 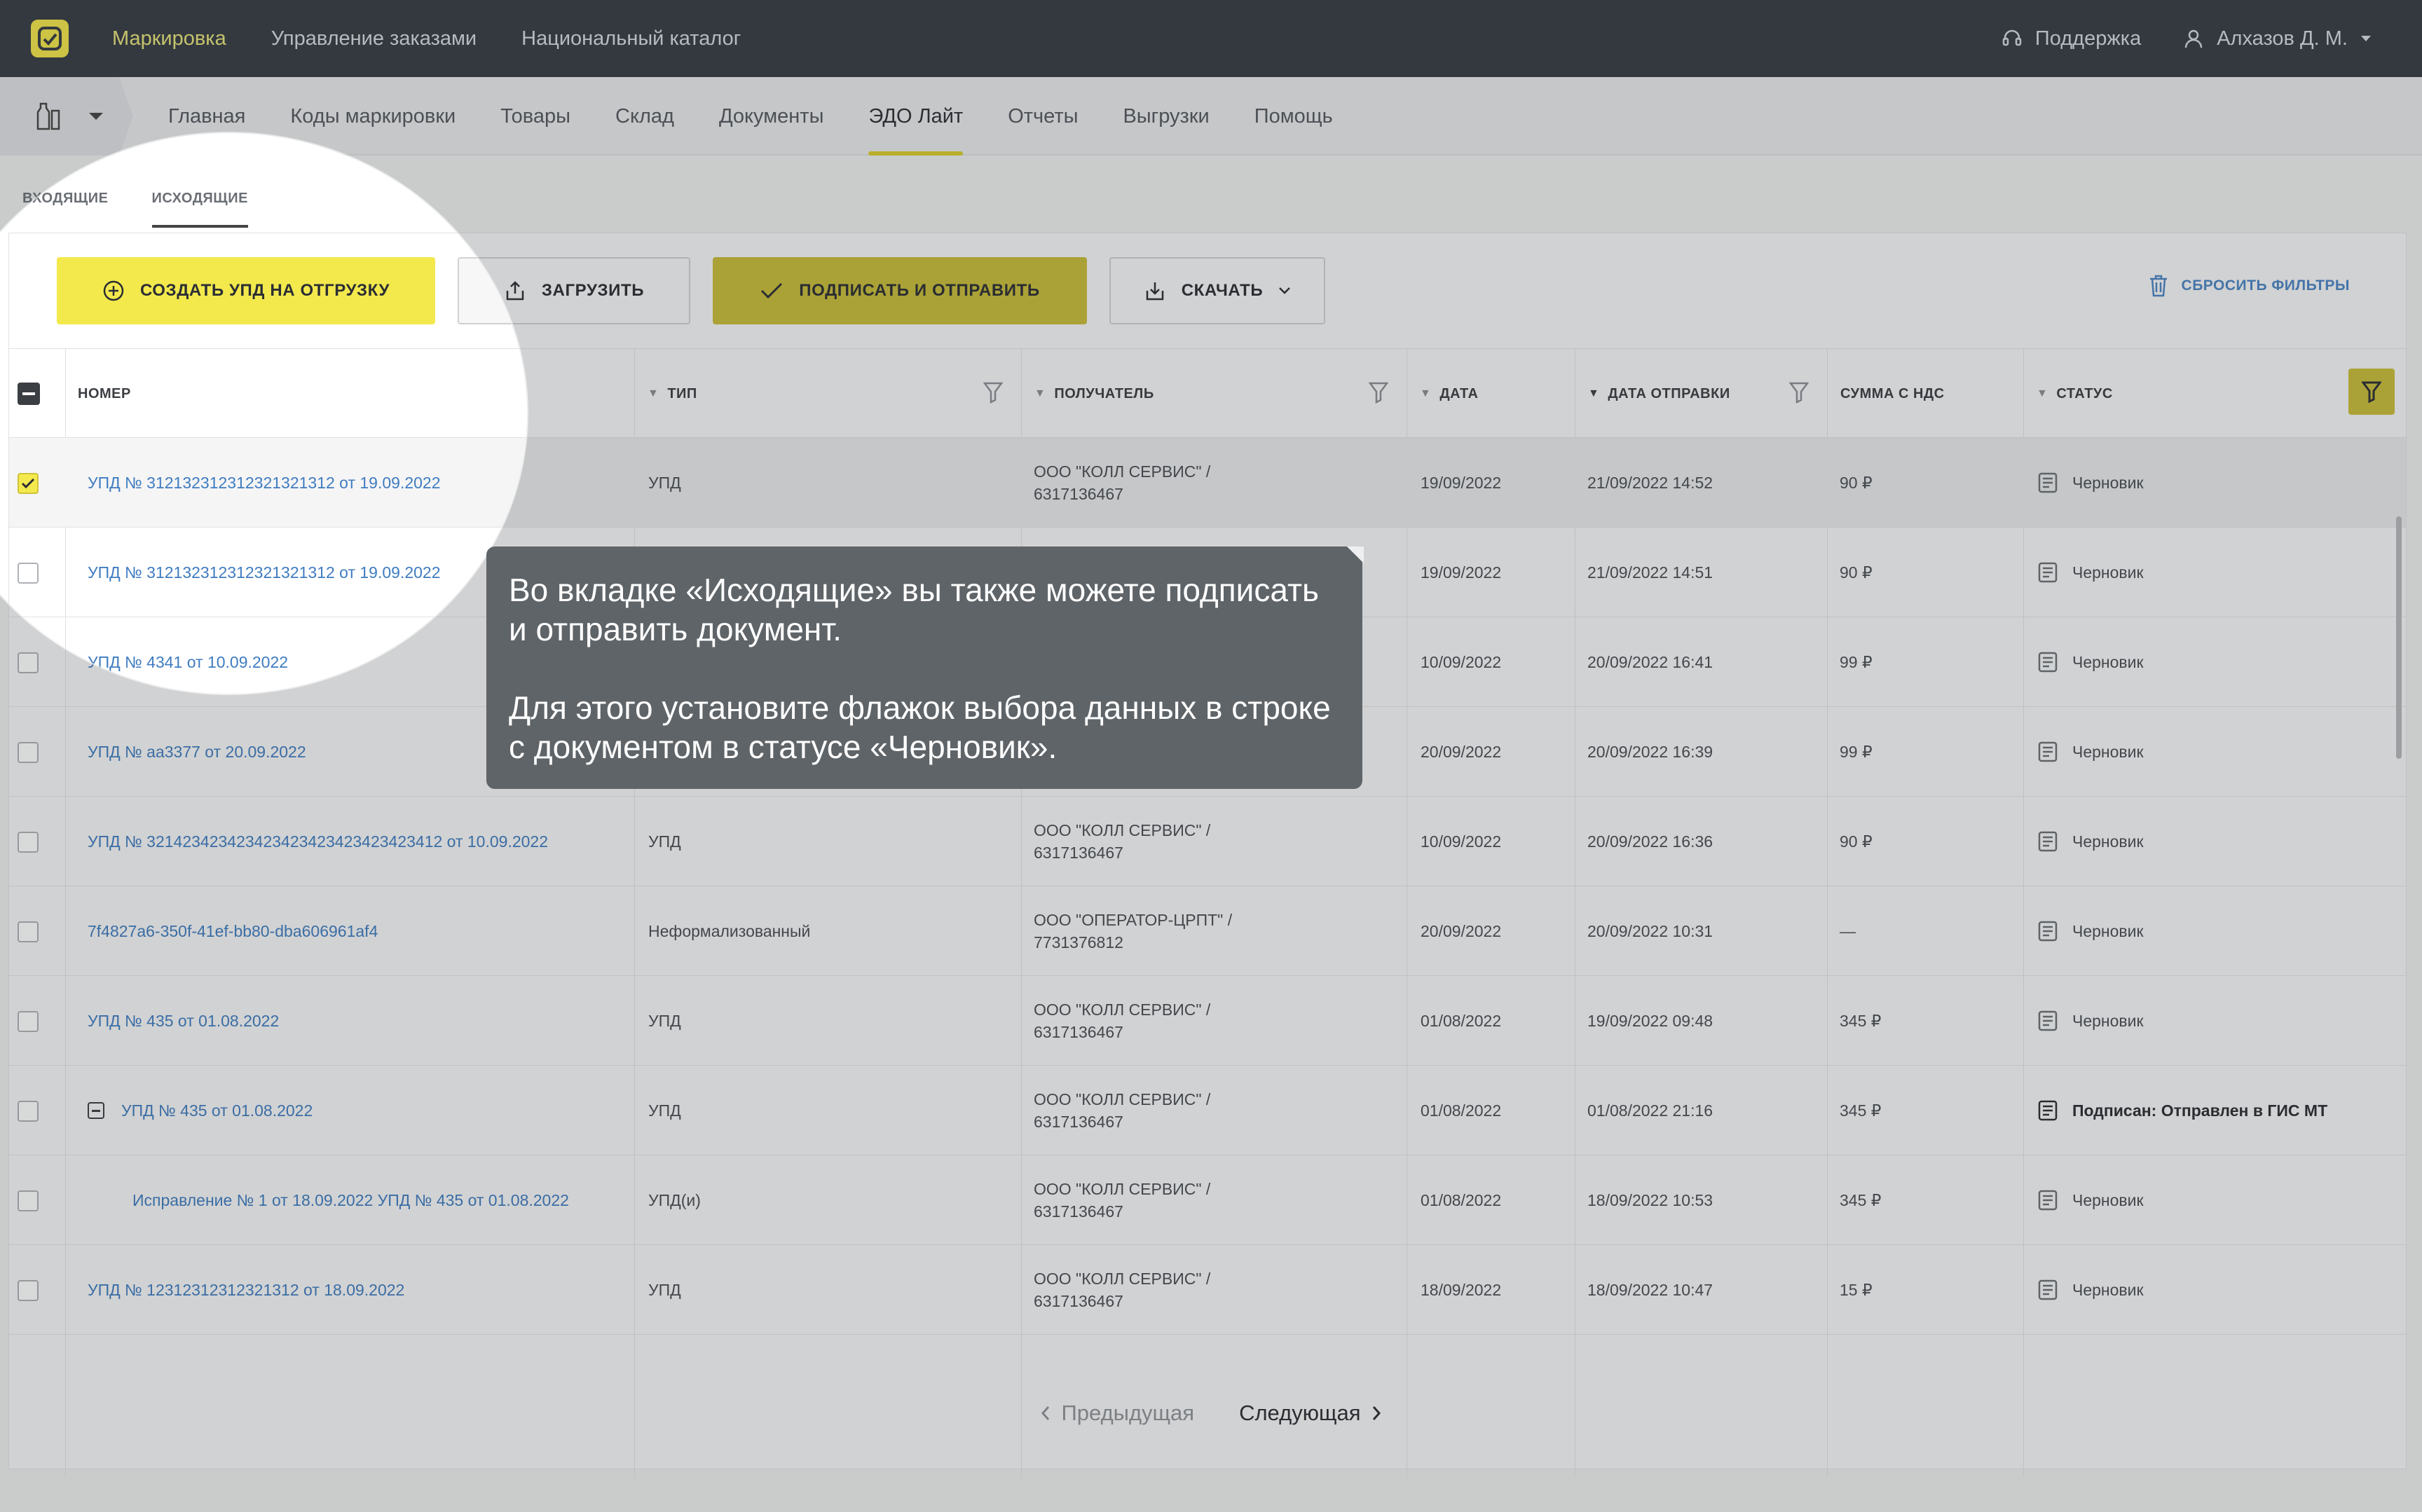 I want to click on sent-date: 20/09/2022 10:31, so click(x=1650, y=930).